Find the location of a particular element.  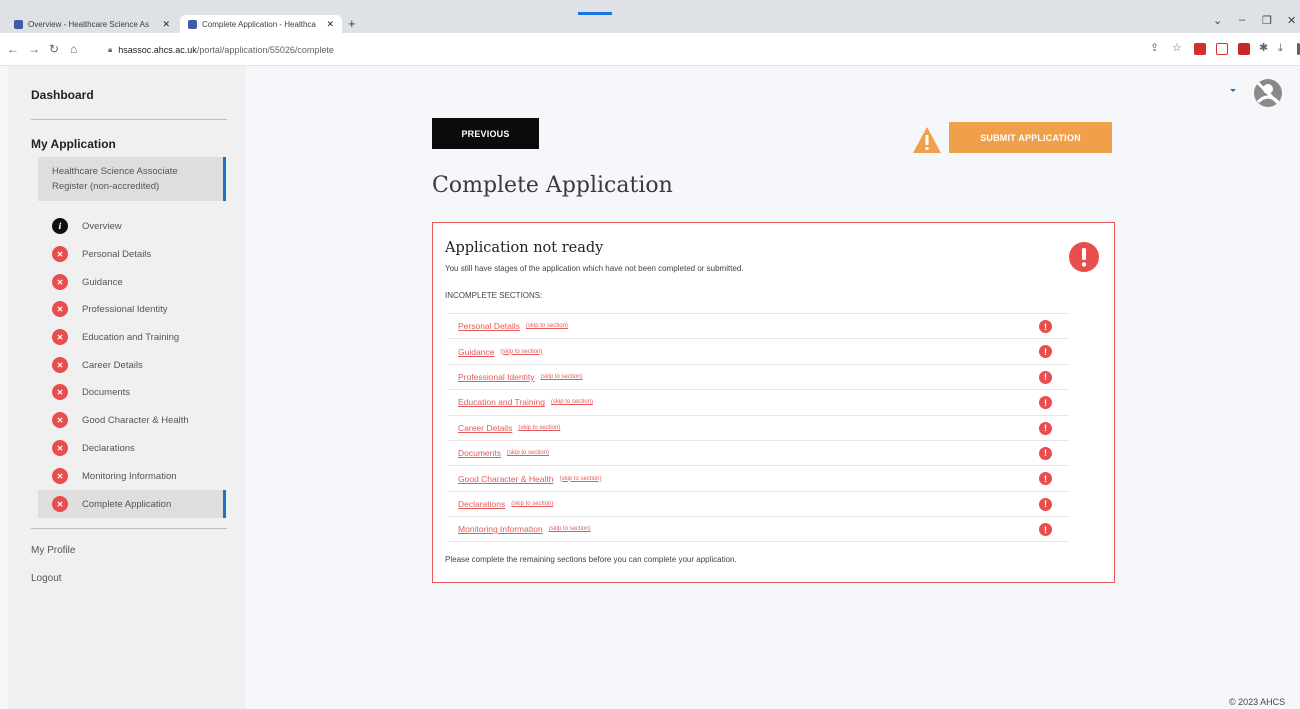

reload-icon: ↻ is located at coordinates (54, 49).